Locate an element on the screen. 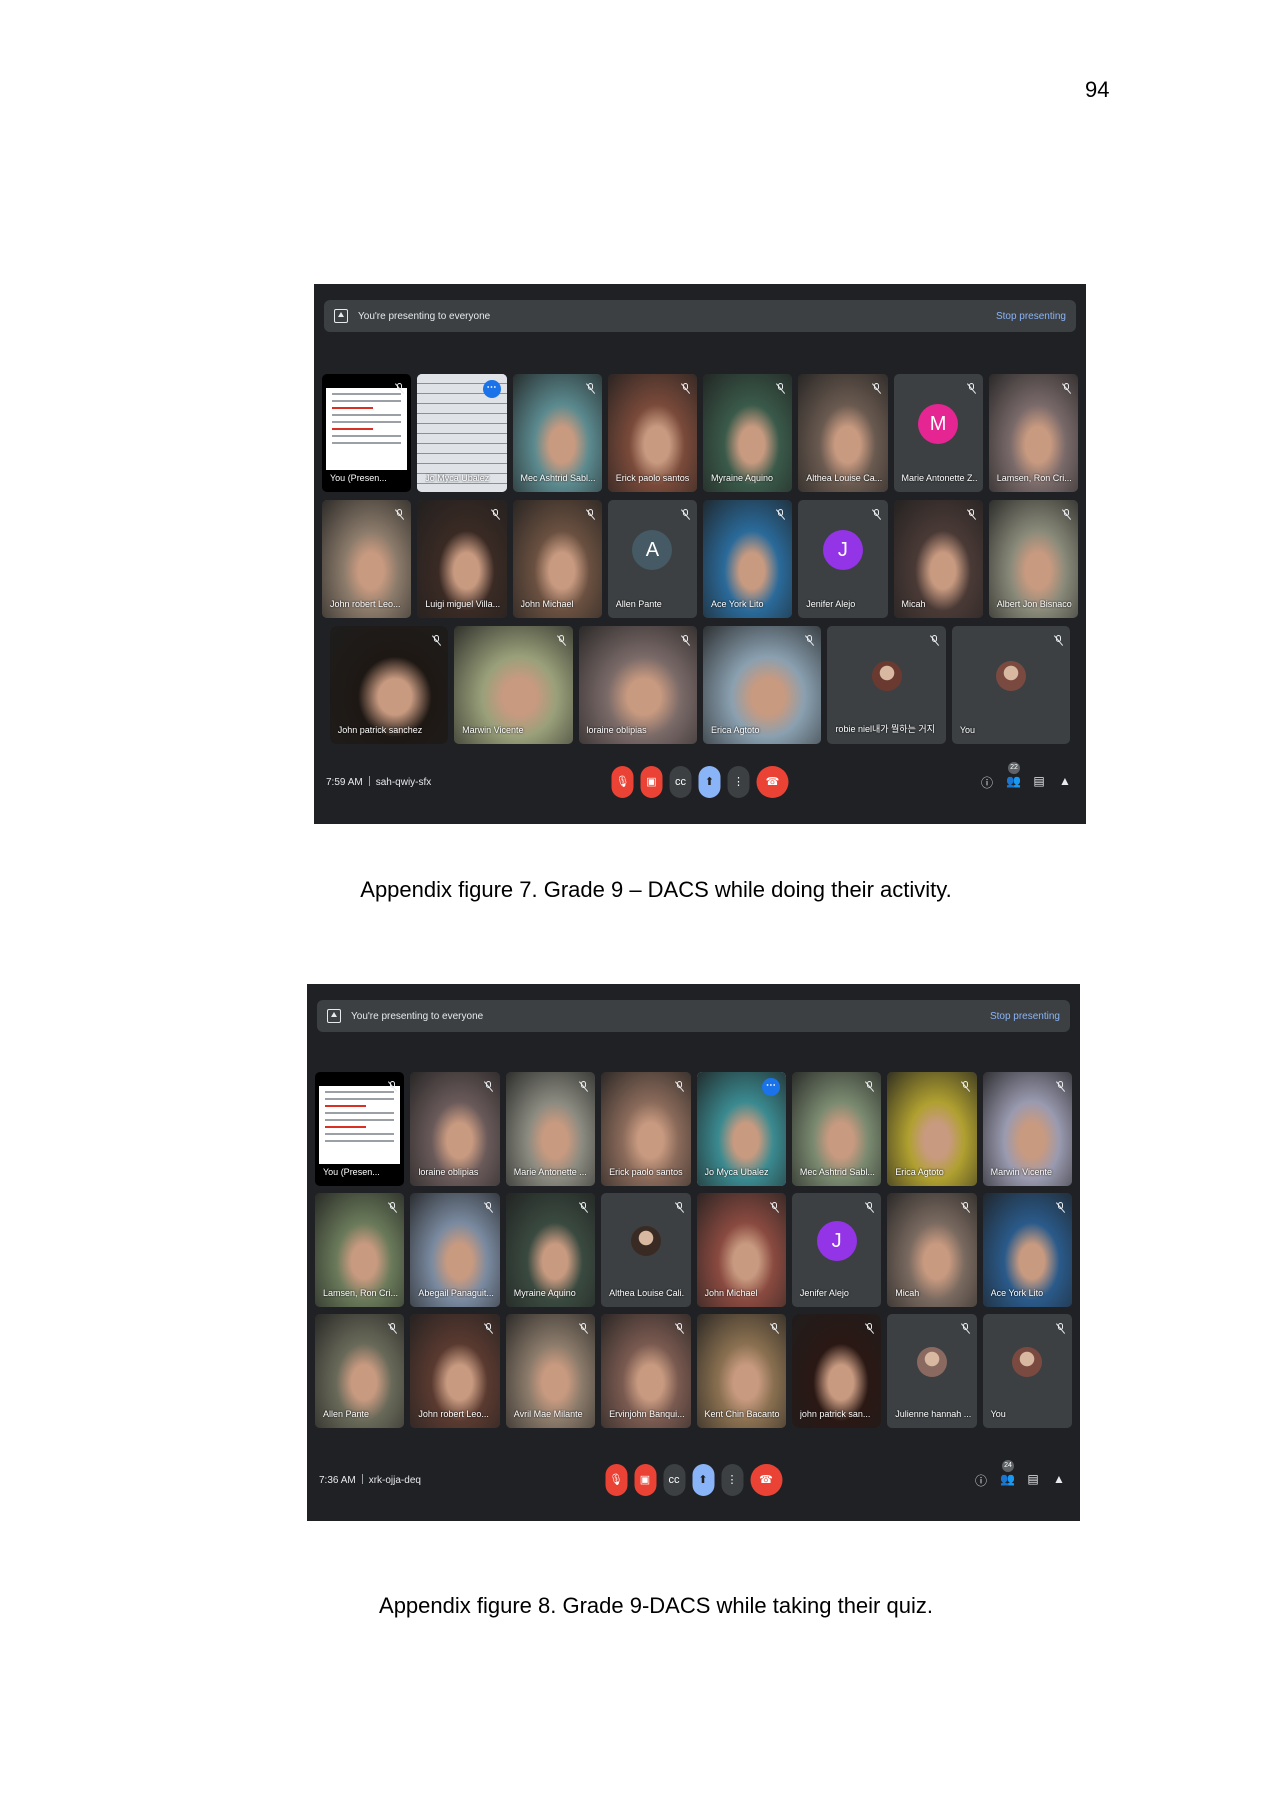 This screenshot has width=1272, height=1800. participant-name: Micah is located at coordinates (907, 1293).